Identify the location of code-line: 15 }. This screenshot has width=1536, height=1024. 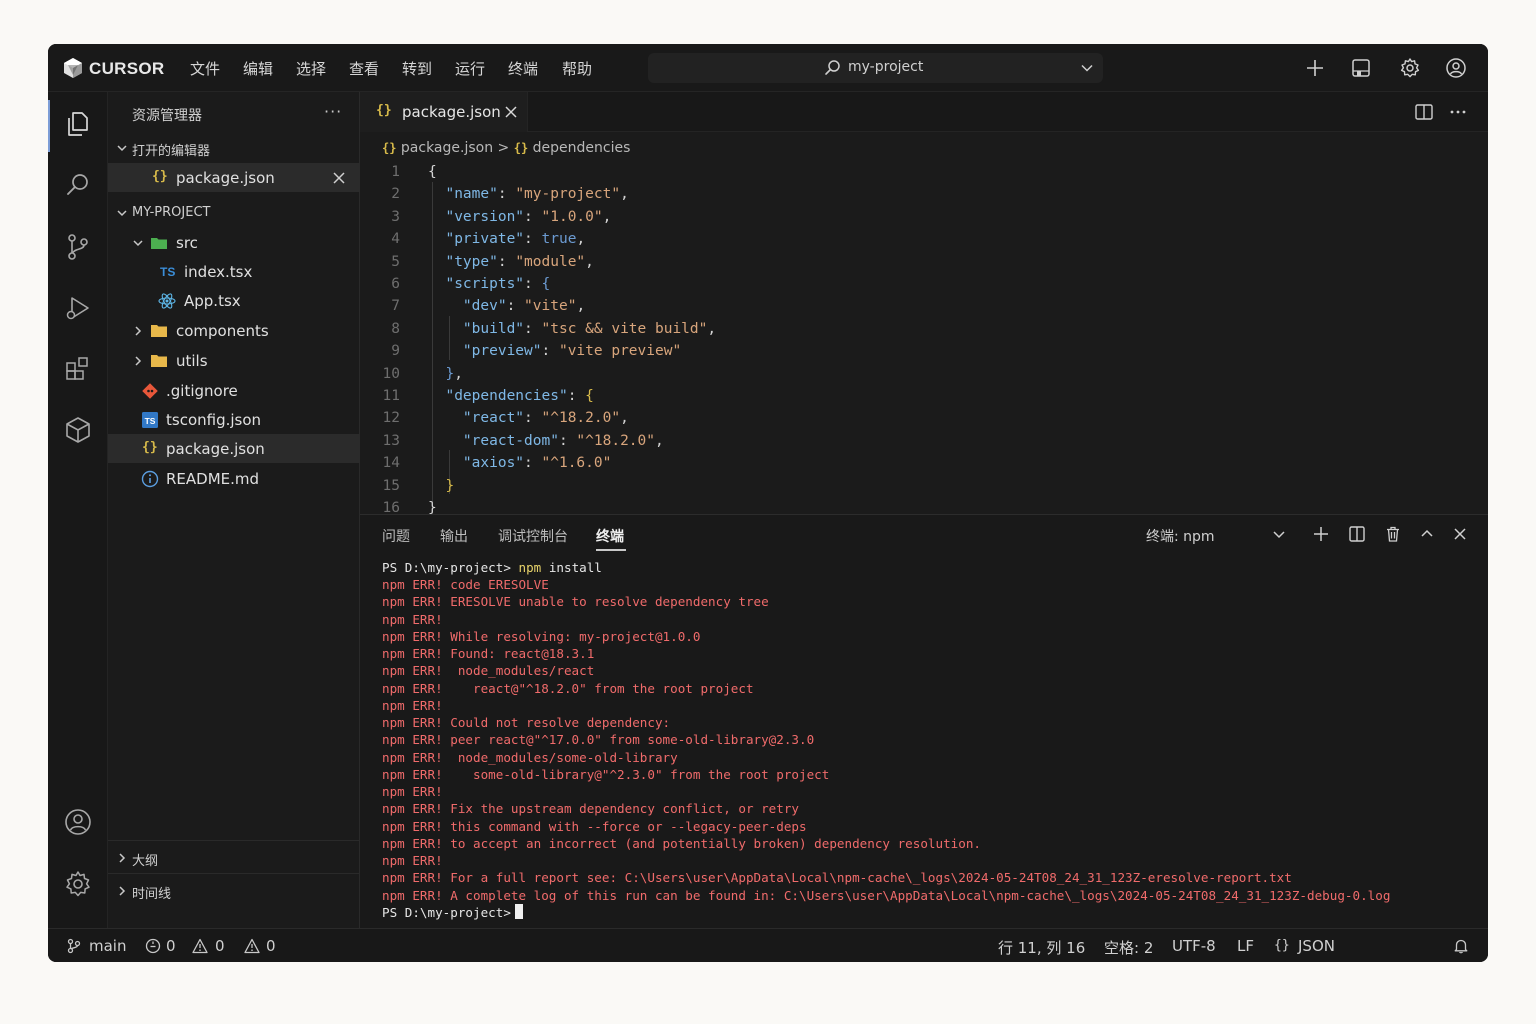
(924, 489).